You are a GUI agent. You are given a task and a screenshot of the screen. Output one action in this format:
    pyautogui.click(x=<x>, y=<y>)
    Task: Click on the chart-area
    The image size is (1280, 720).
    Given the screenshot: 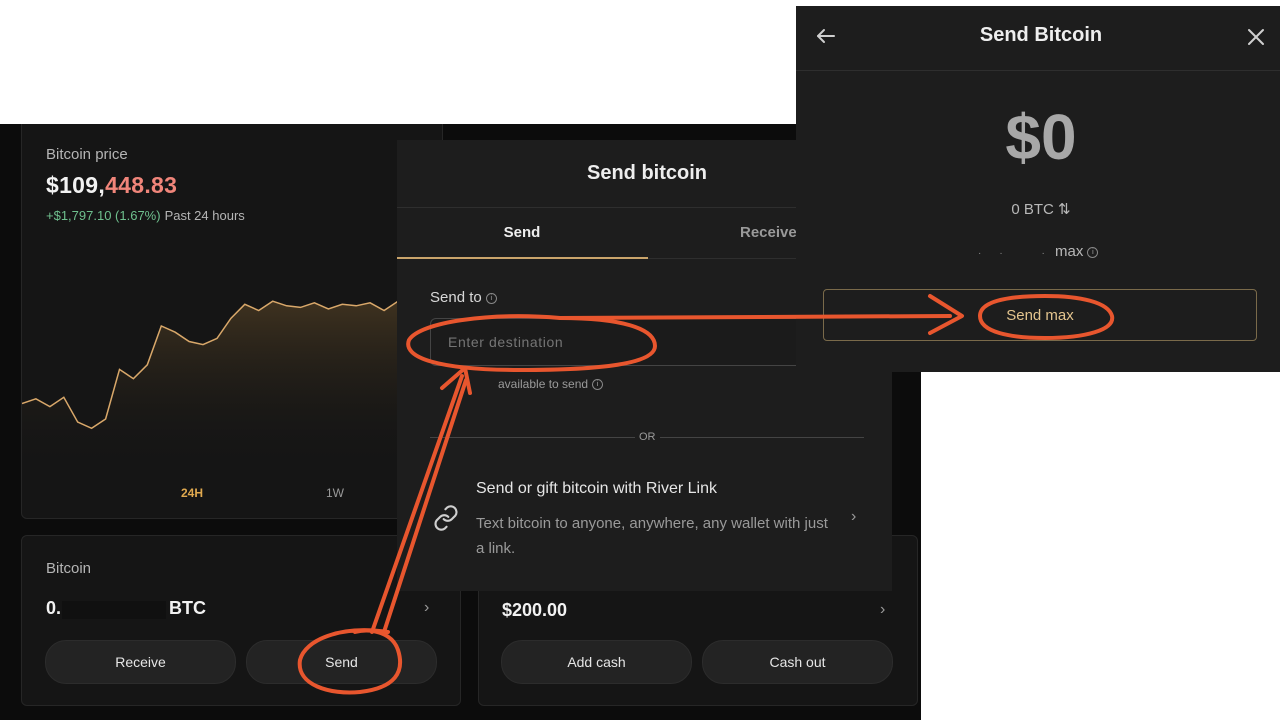 What is the action you would take?
    pyautogui.click(x=210, y=385)
    